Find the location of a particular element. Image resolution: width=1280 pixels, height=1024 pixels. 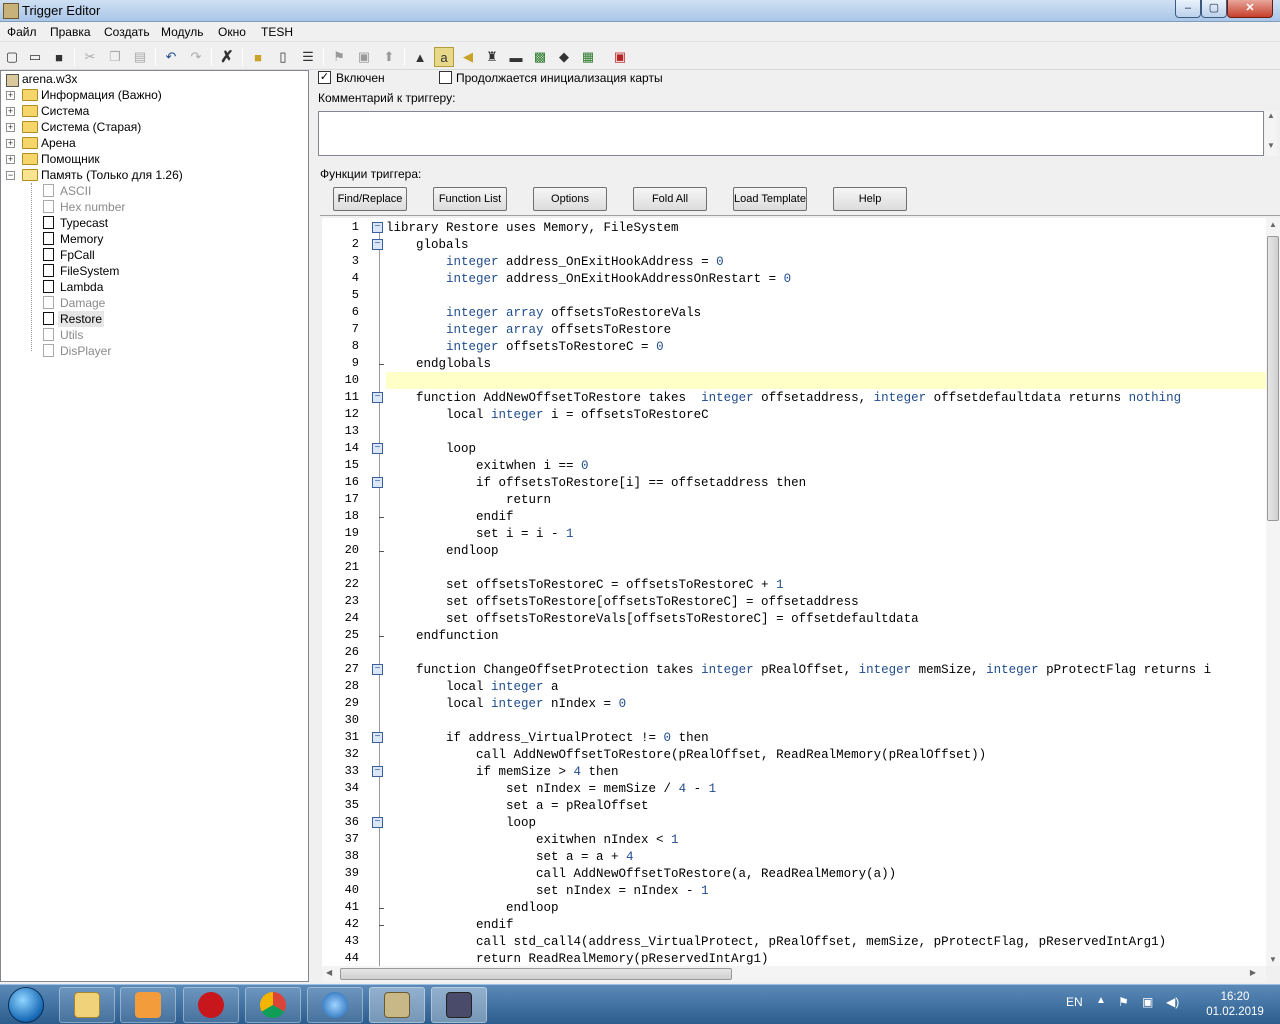

tree-trigger: Utils is located at coordinates (151, 335).